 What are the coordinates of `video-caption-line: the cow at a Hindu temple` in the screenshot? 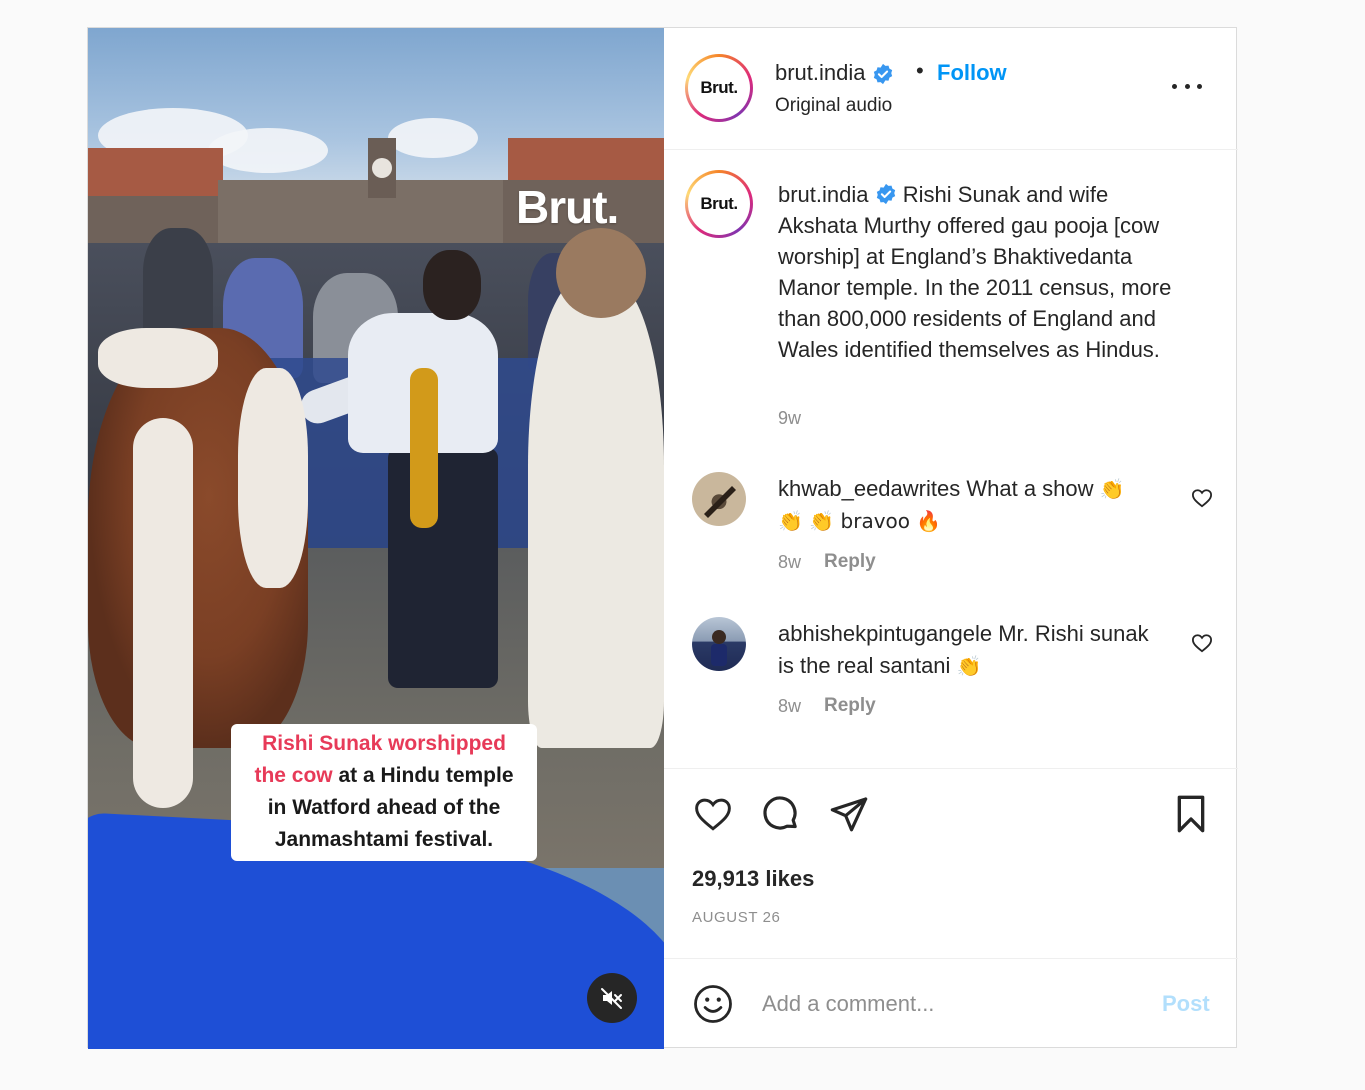 It's located at (384, 776).